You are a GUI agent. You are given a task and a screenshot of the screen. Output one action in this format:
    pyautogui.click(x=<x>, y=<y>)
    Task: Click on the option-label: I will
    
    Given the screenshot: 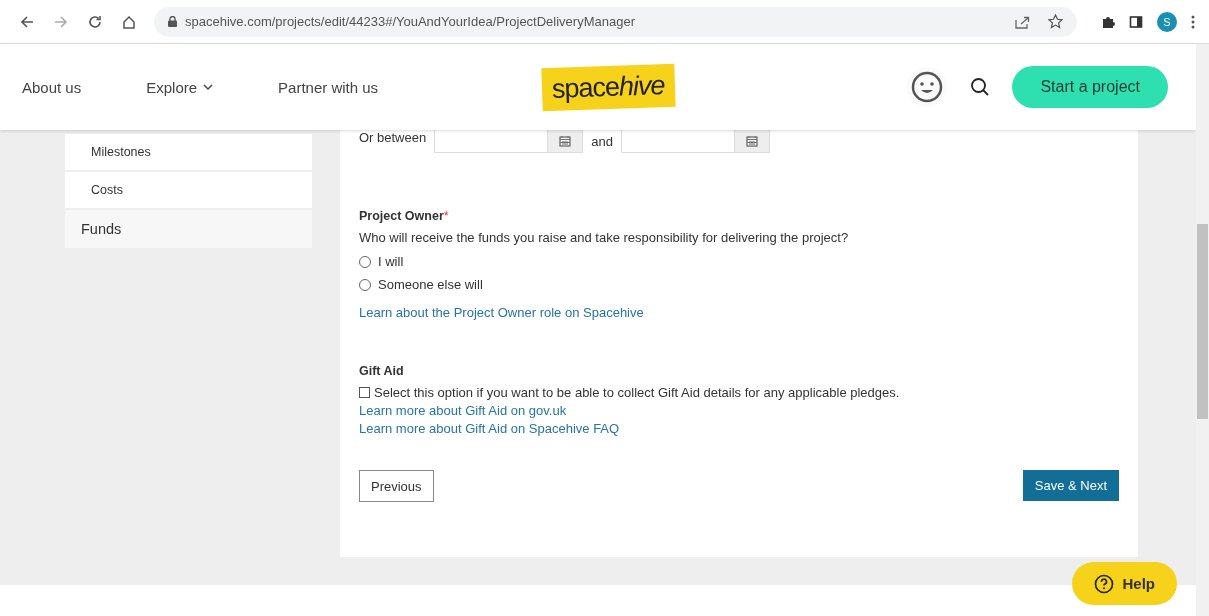 What is the action you would take?
    pyautogui.click(x=391, y=261)
    